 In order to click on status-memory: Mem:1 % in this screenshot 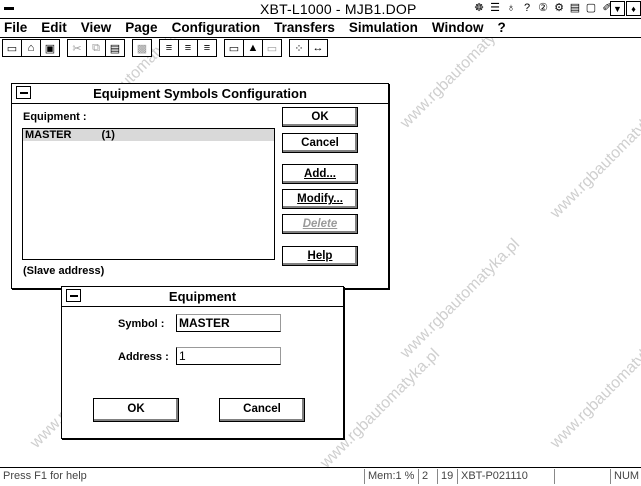, I will do `click(391, 476)`.